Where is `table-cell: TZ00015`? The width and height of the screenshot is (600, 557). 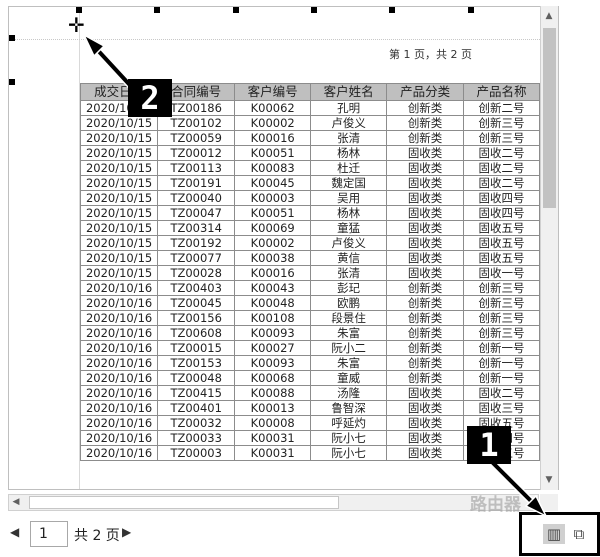
table-cell: TZ00015 is located at coordinates (196, 348).